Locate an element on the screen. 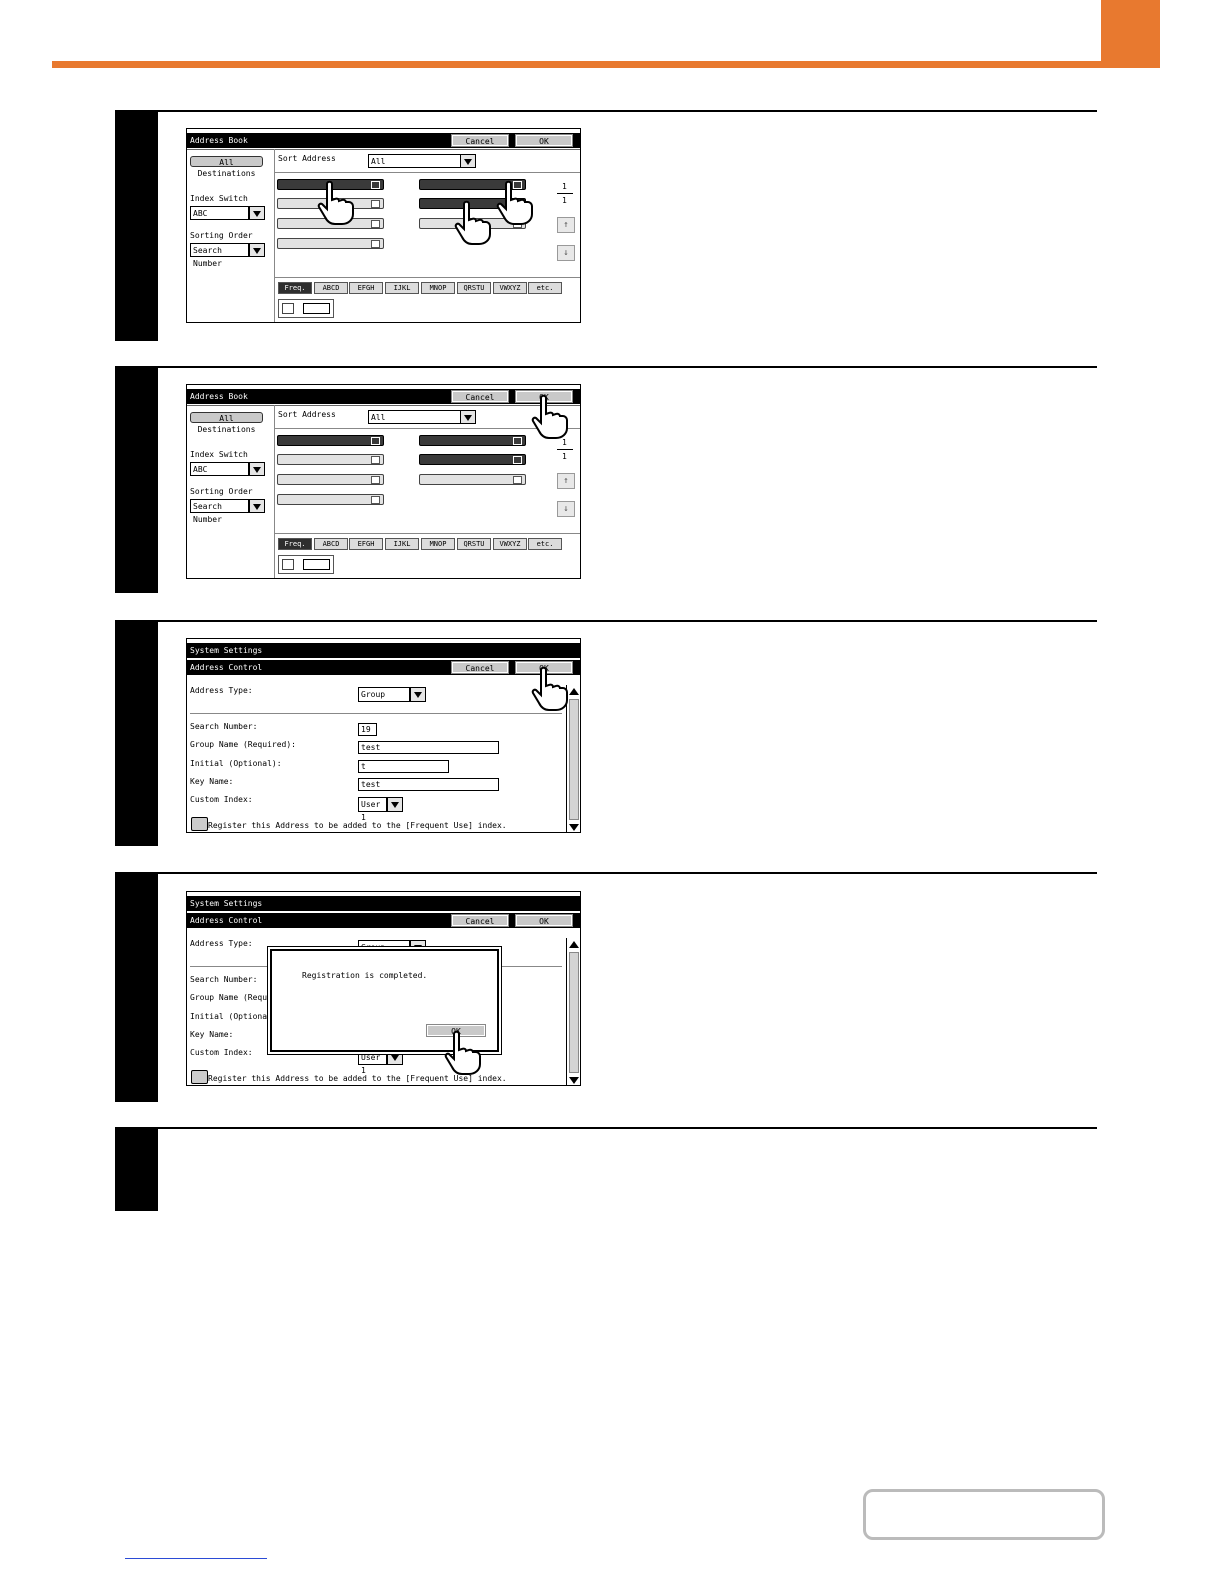  address-book-title: Address Book is located at coordinates (219, 396).